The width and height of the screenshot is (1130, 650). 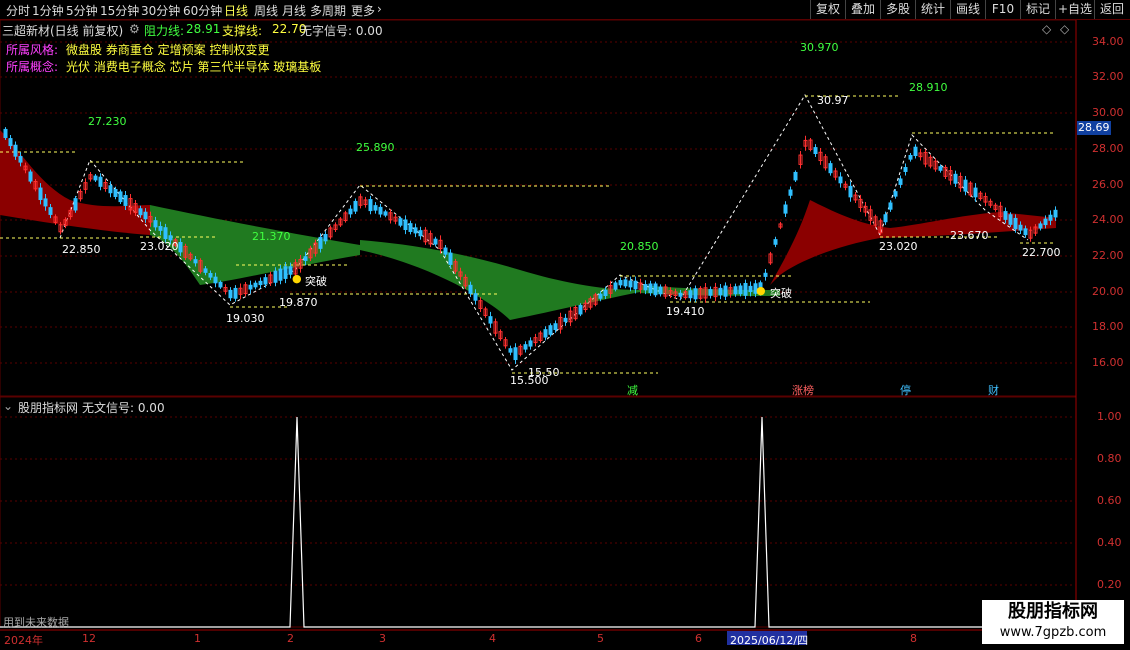 I want to click on event-reduce: 减, so click(x=632, y=390).